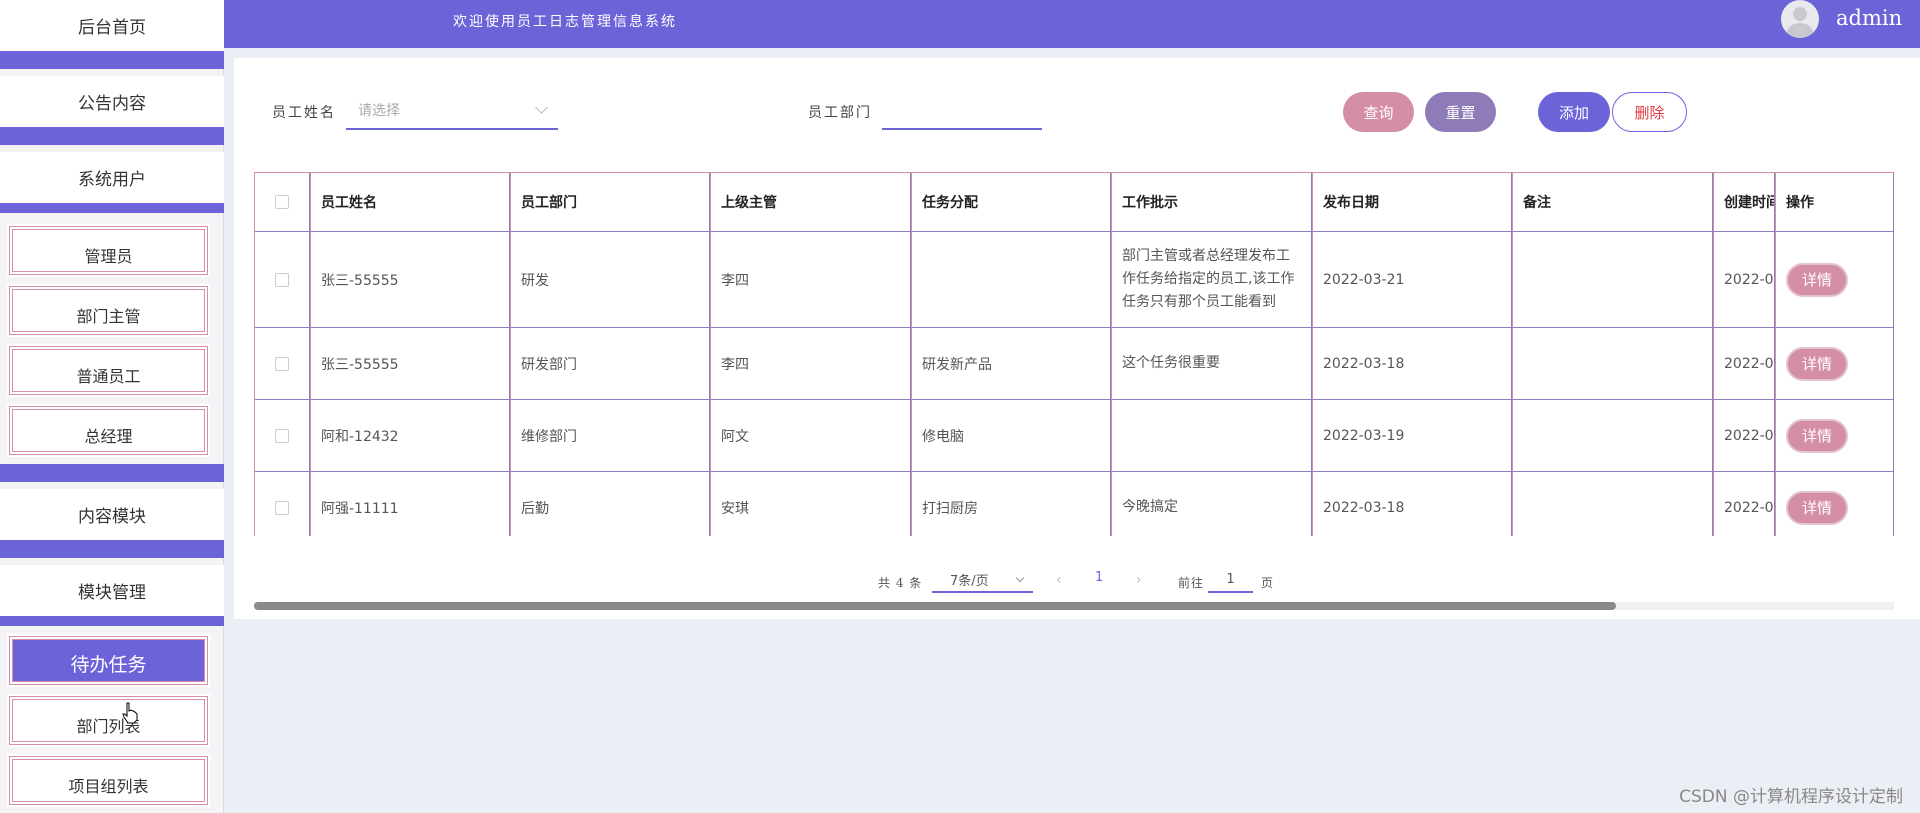  I want to click on column-header: 员工部门, so click(610, 202).